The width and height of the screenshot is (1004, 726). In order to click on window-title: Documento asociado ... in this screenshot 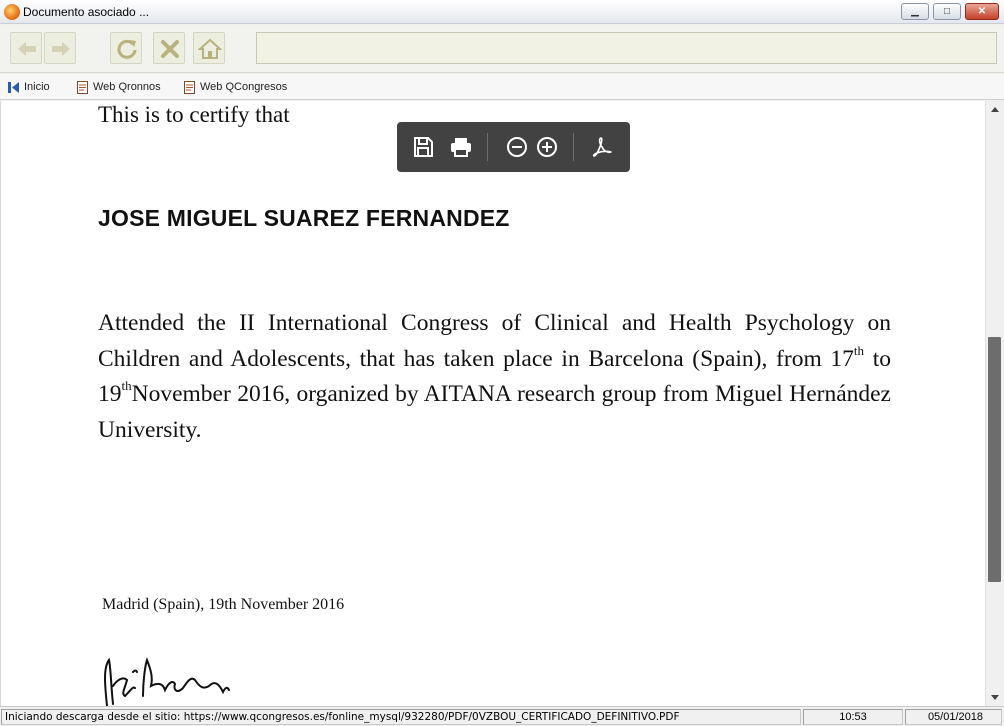, I will do `click(86, 12)`.